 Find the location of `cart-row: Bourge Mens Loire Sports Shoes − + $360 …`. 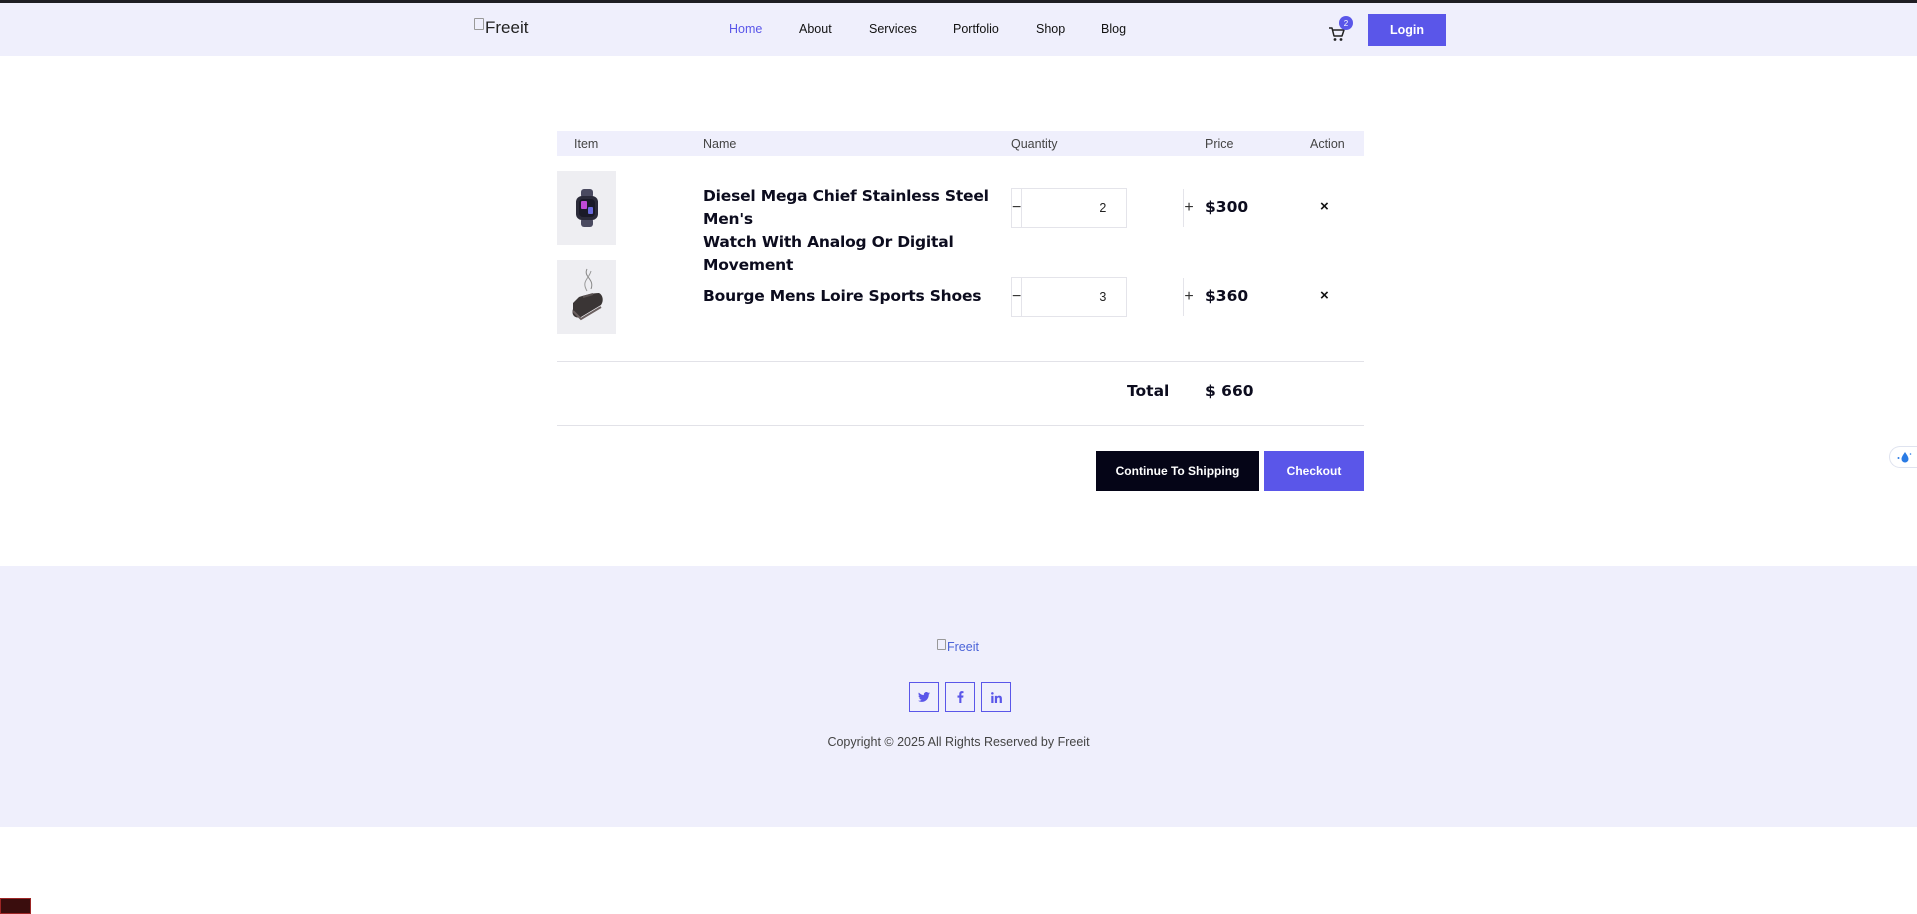

cart-row: Bourge Mens Loire Sports Shoes − + $360 … is located at coordinates (960, 297).